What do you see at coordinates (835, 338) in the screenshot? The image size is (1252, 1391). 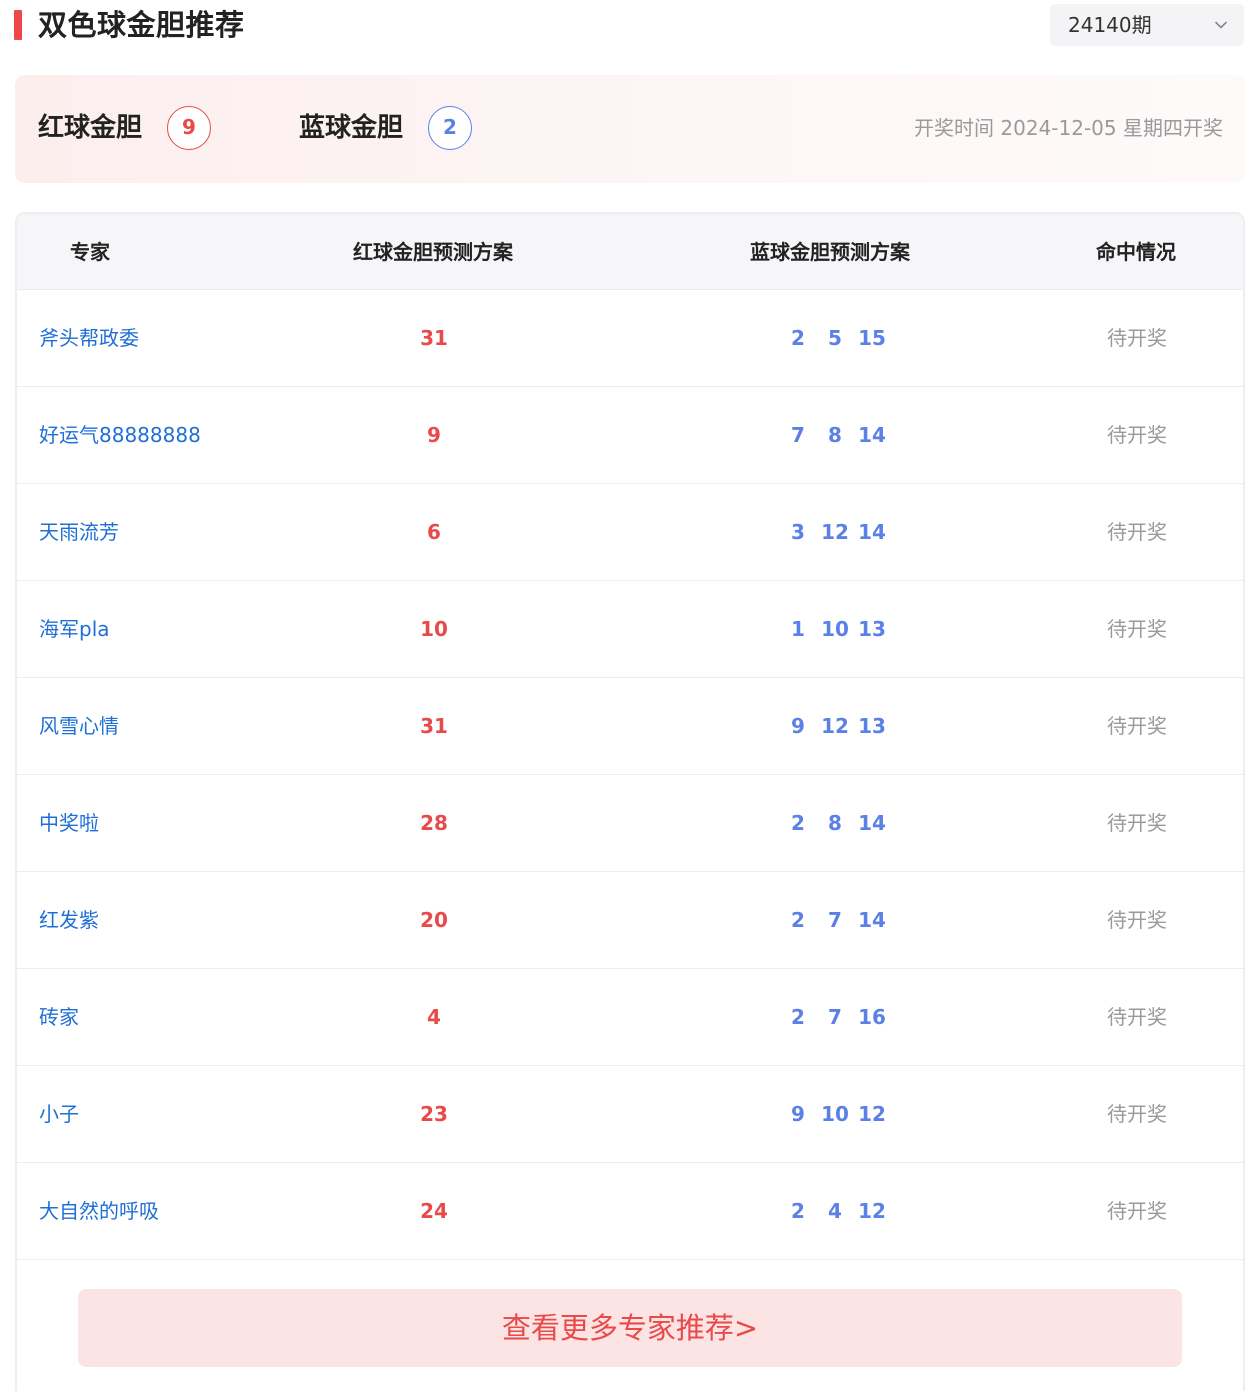 I see `blue-number: 5` at bounding box center [835, 338].